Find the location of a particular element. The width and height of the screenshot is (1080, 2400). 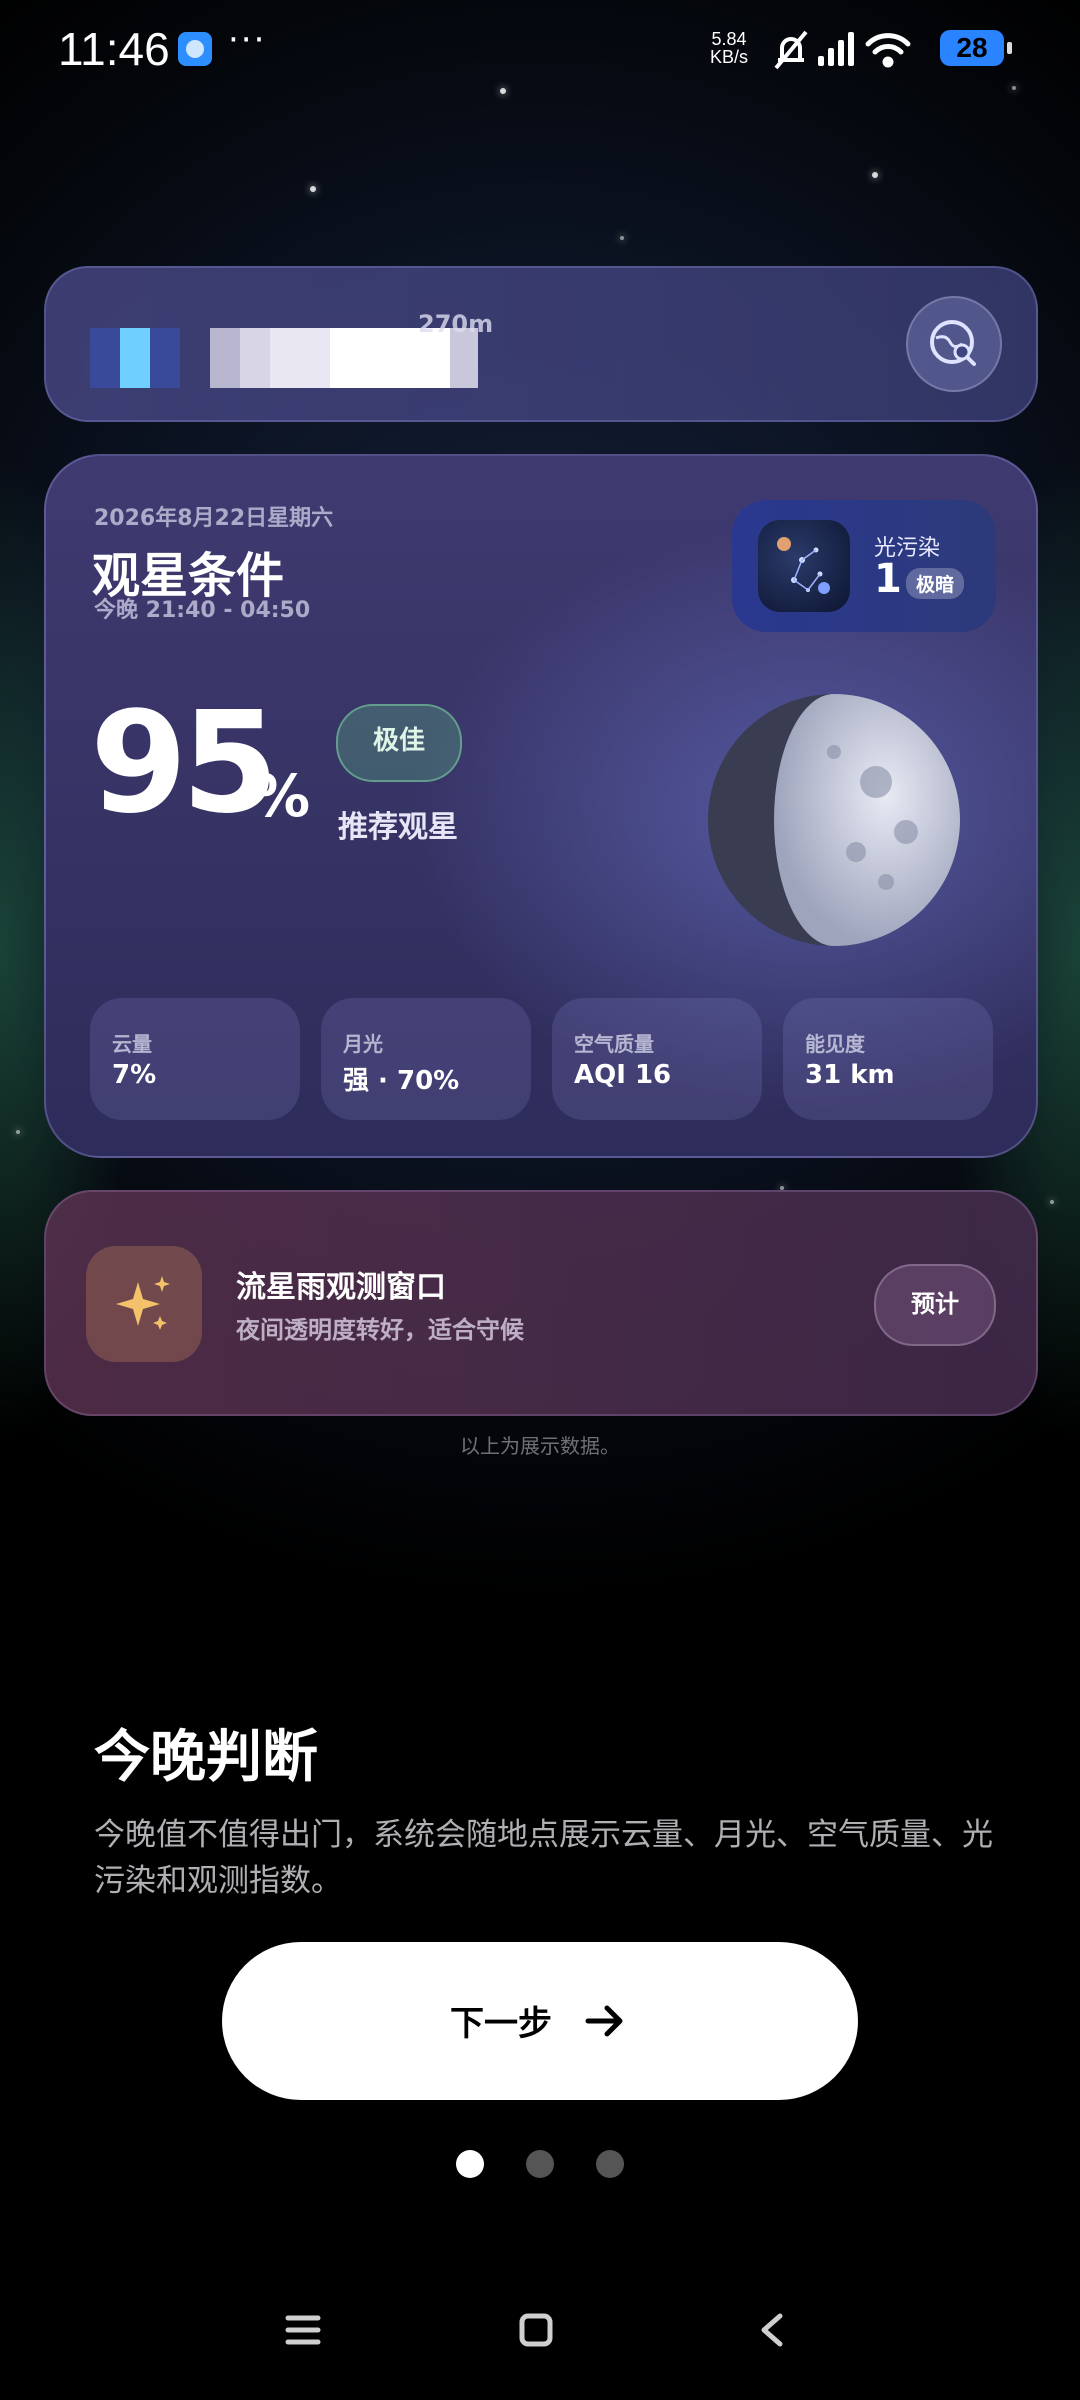

mute-bell-icon is located at coordinates (791, 50).